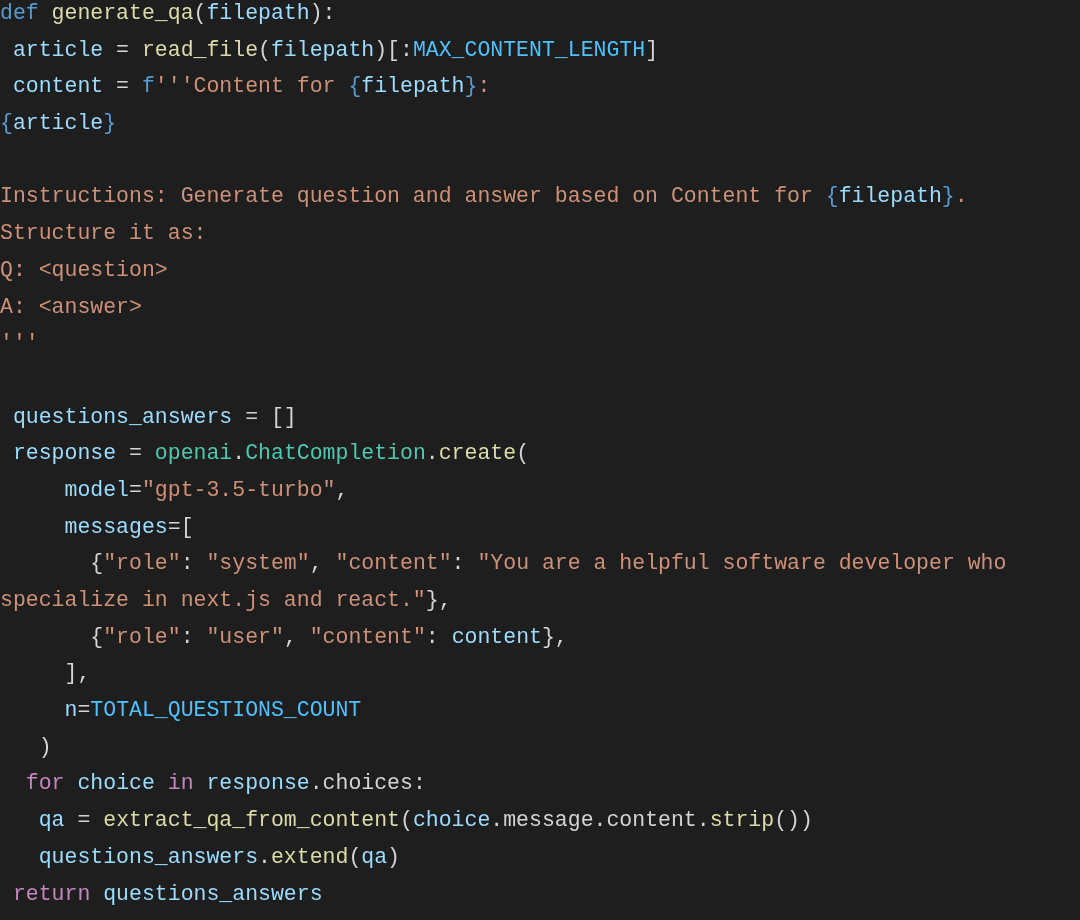 This screenshot has height=920, width=1080. What do you see at coordinates (206, 490) in the screenshot?
I see `code-line: model="gpt-3.5-turbo",` at bounding box center [206, 490].